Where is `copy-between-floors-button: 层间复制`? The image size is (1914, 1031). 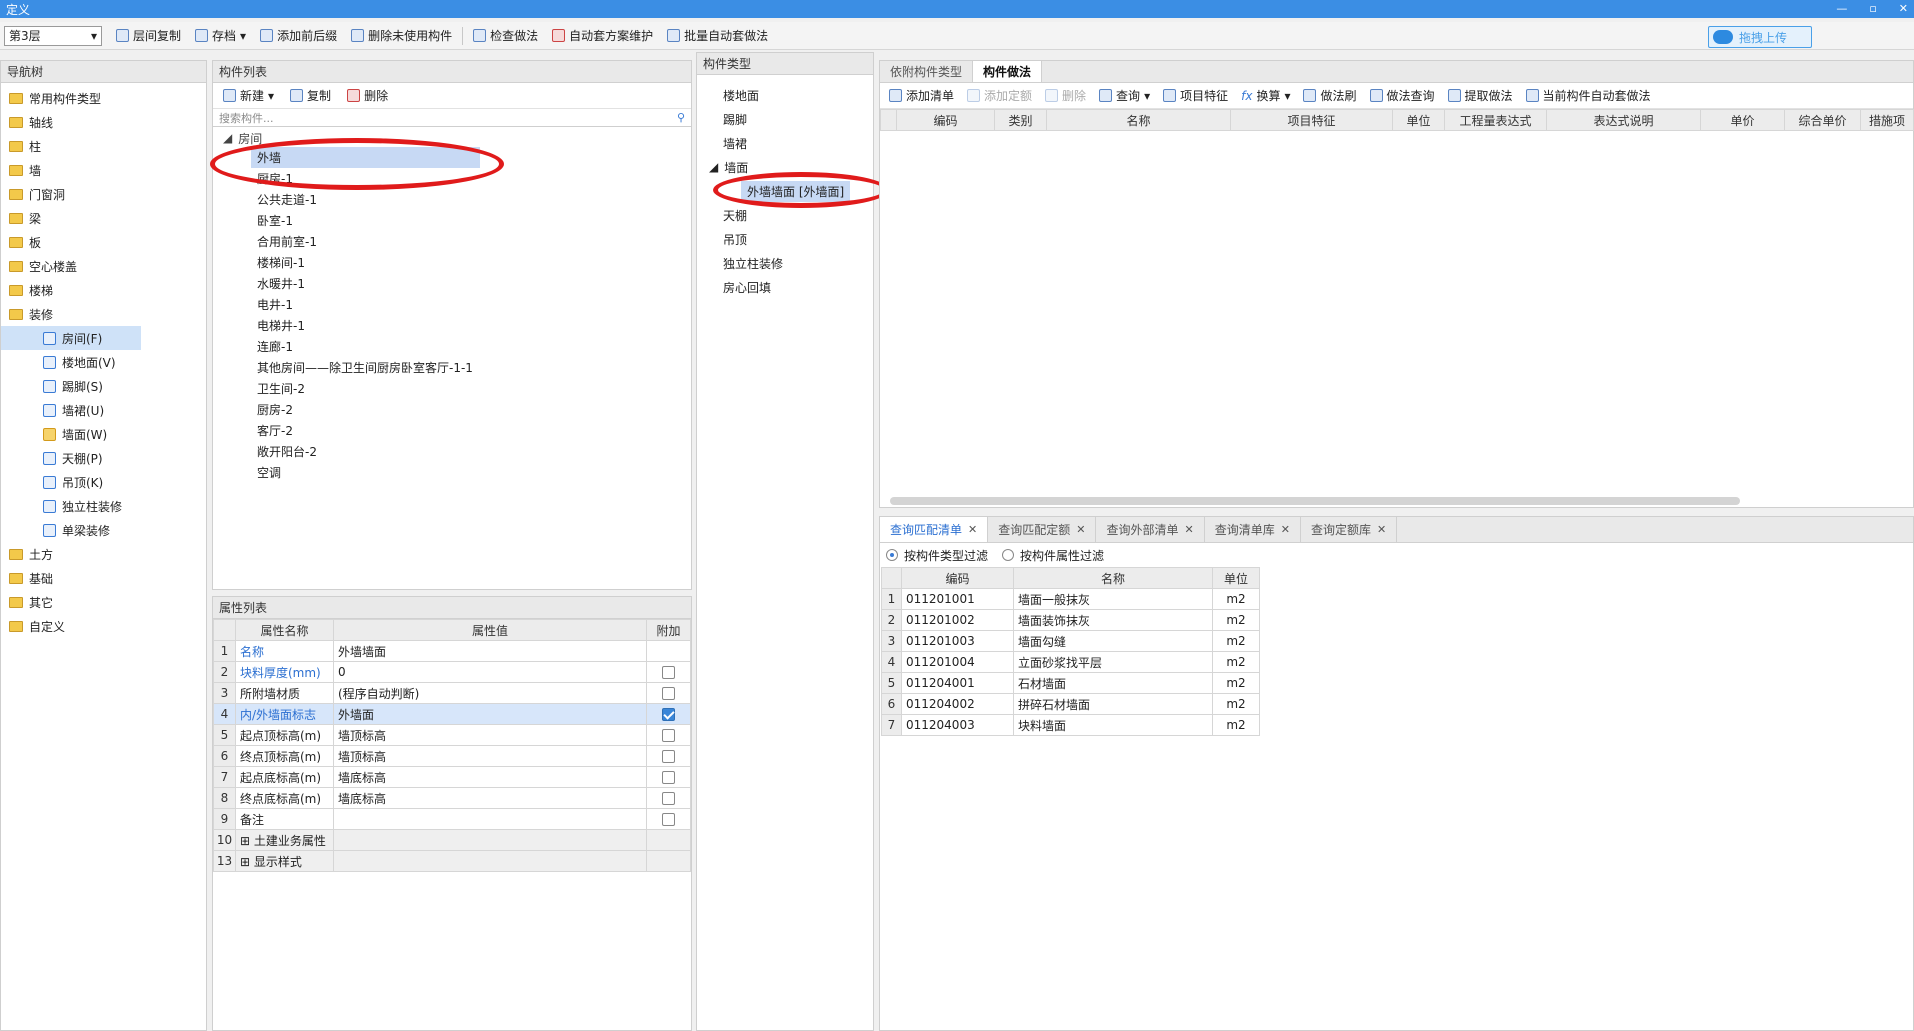
copy-between-floors-button: 层间复制 is located at coordinates (148, 36).